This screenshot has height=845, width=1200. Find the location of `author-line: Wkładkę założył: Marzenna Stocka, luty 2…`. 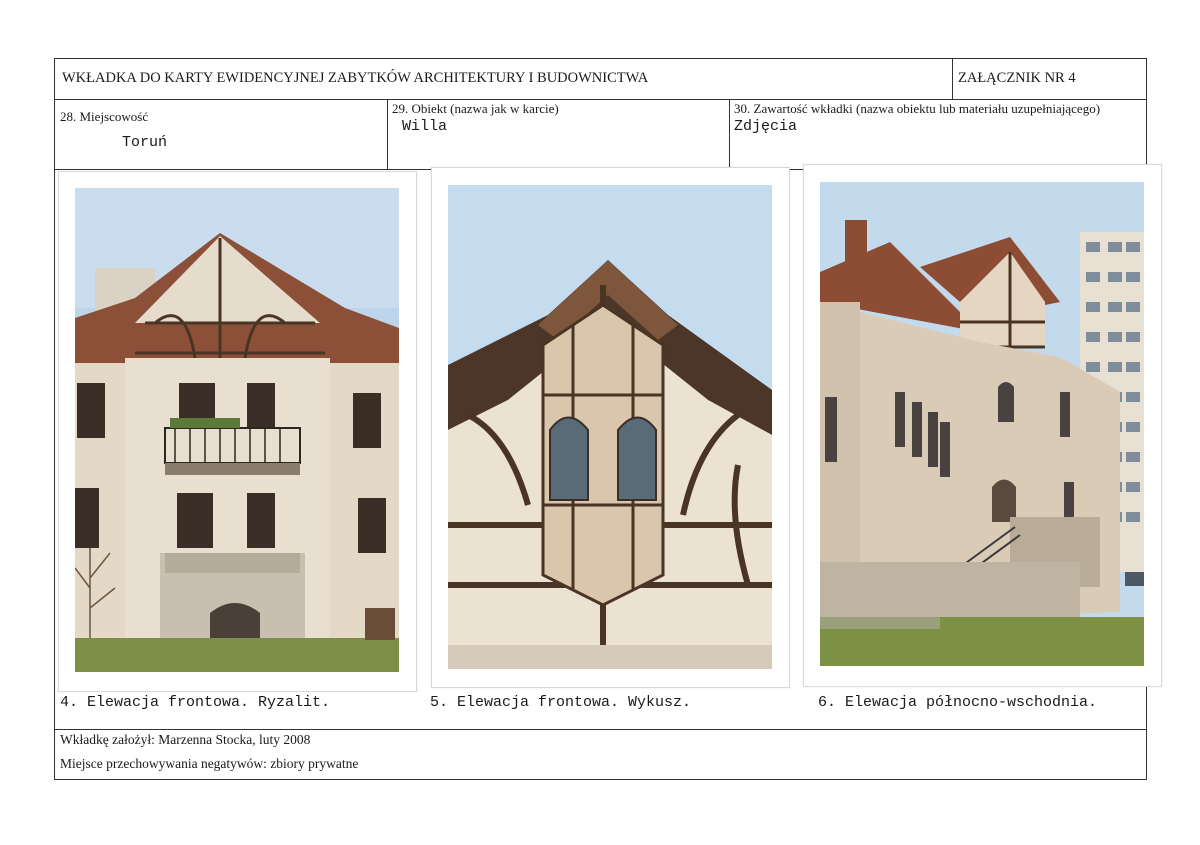

author-line: Wkładkę założył: Marzenna Stocka, luty 2… is located at coordinates (185, 739).